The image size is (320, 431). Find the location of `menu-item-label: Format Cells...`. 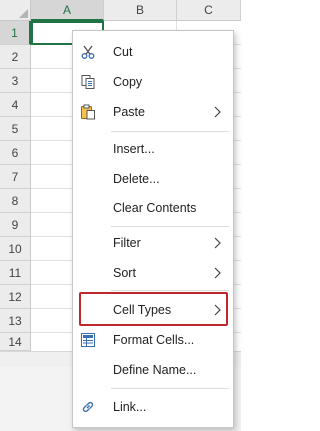

menu-item-label: Format Cells... is located at coordinates (154, 340).